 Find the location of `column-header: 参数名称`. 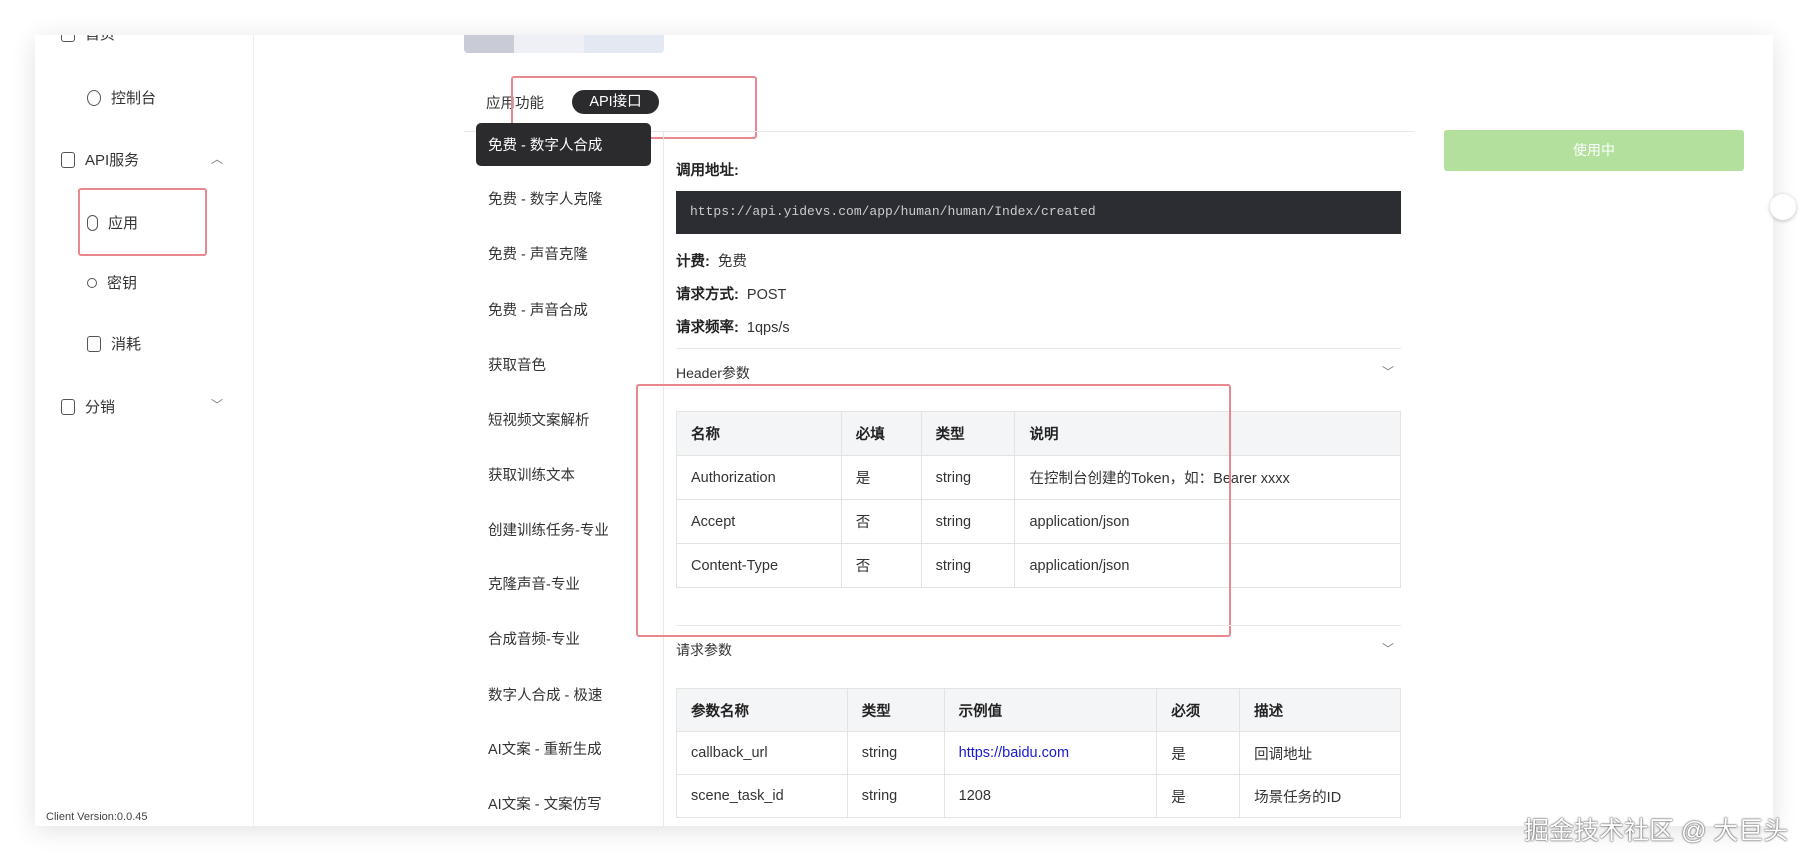

column-header: 参数名称 is located at coordinates (762, 710).